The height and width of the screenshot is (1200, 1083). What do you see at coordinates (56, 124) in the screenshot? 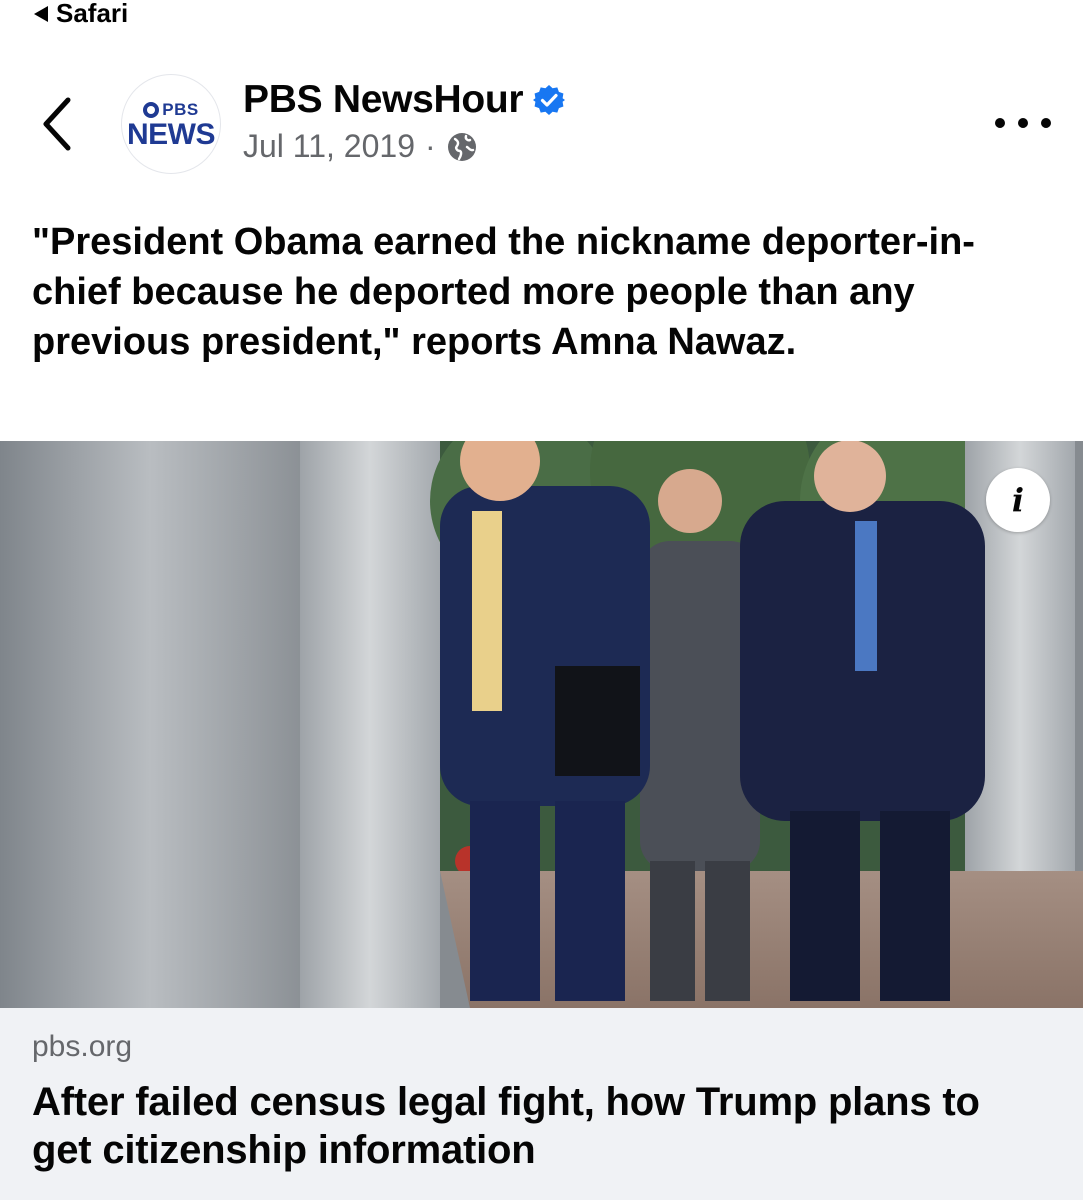
I see `back-chevron-icon` at bounding box center [56, 124].